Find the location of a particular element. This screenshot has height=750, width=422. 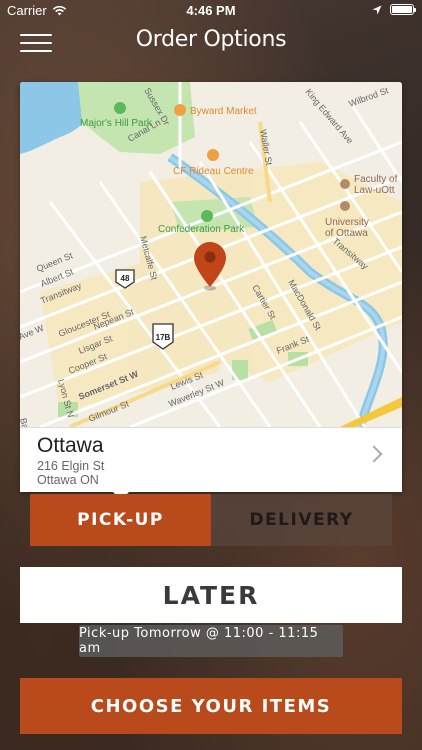

status-bar: Carrier 4:46 PM is located at coordinates (211, 11).